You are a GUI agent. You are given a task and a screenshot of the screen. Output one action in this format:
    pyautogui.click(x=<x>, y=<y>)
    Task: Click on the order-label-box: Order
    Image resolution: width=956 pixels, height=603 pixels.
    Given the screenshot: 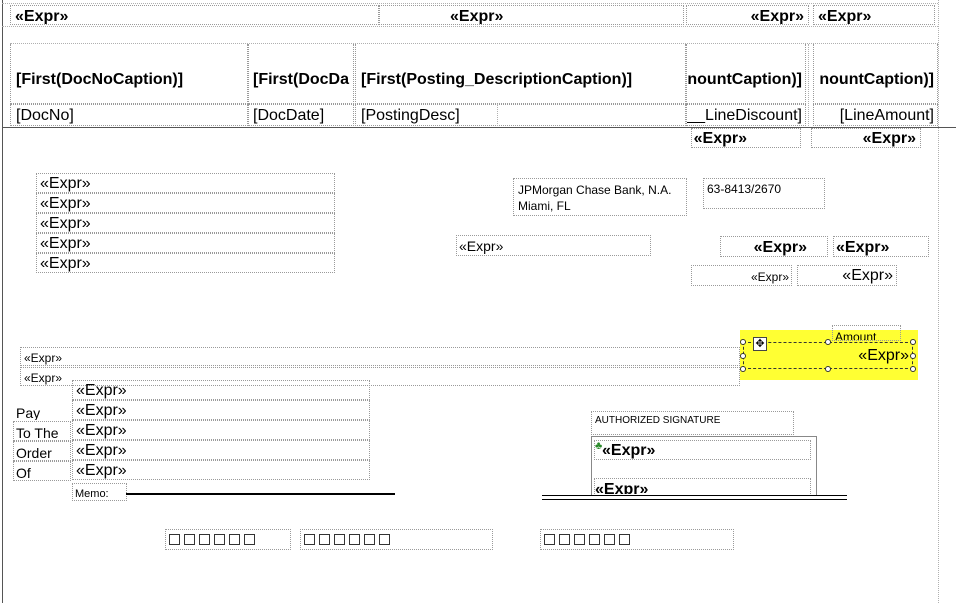 What is the action you would take?
    pyautogui.click(x=42, y=451)
    